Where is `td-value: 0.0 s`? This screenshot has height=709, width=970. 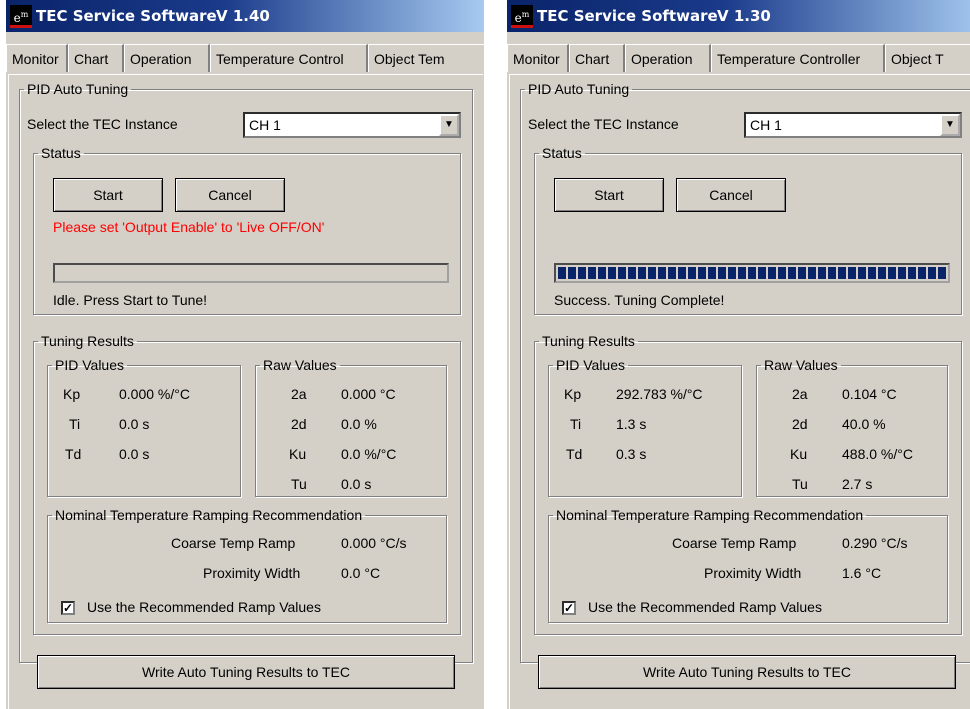
td-value: 0.0 s is located at coordinates (134, 454).